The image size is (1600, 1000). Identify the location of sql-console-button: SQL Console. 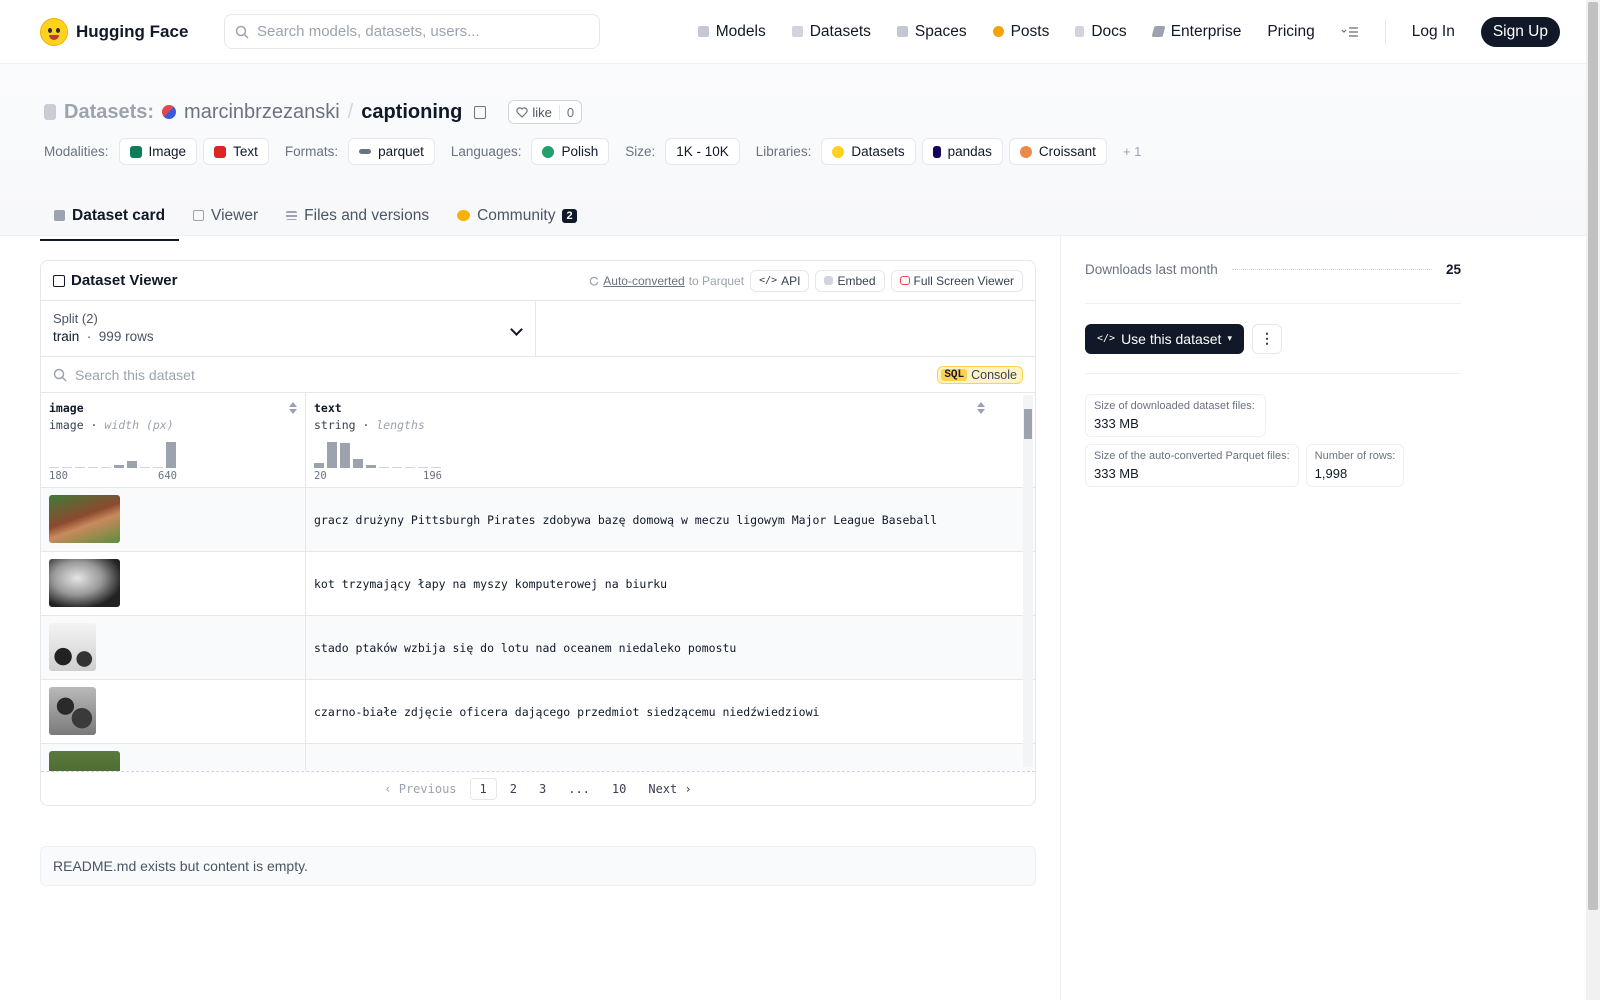
(980, 374).